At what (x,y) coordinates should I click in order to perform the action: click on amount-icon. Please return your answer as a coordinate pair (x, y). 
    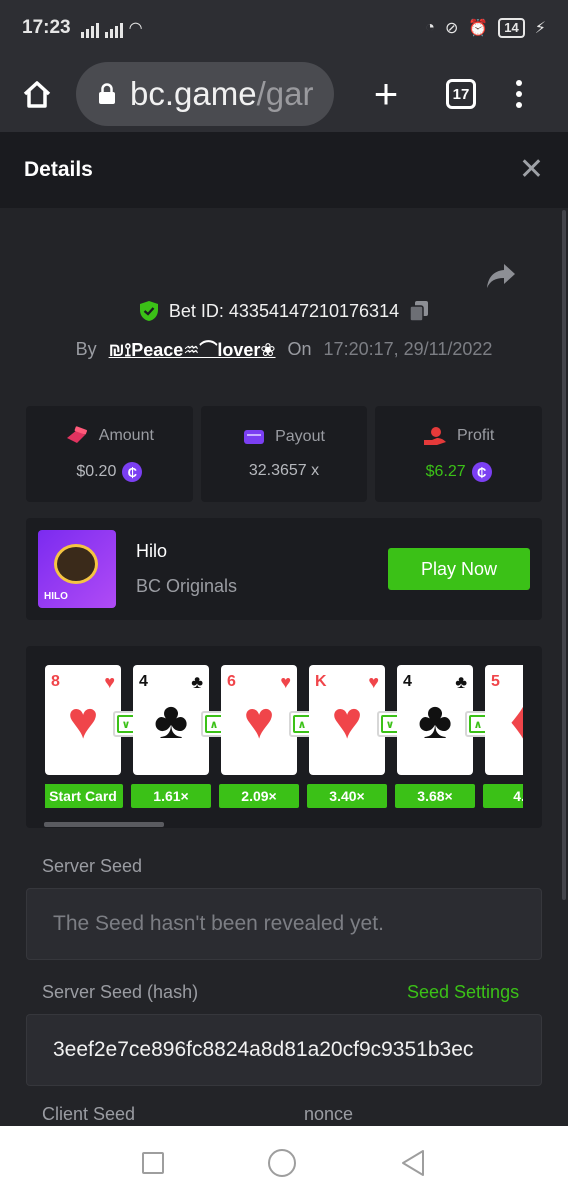
    Looking at the image, I should click on (76, 434).